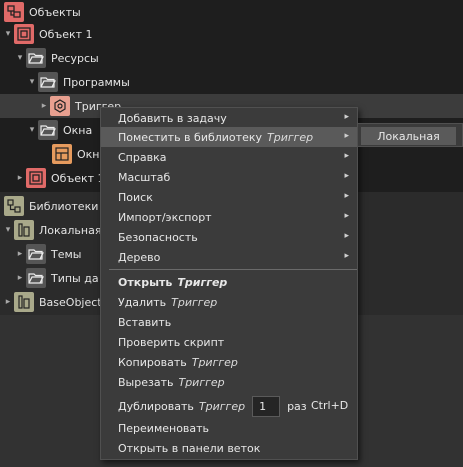  What do you see at coordinates (96, 82) in the screenshot?
I see `tree-item-label: Программы` at bounding box center [96, 82].